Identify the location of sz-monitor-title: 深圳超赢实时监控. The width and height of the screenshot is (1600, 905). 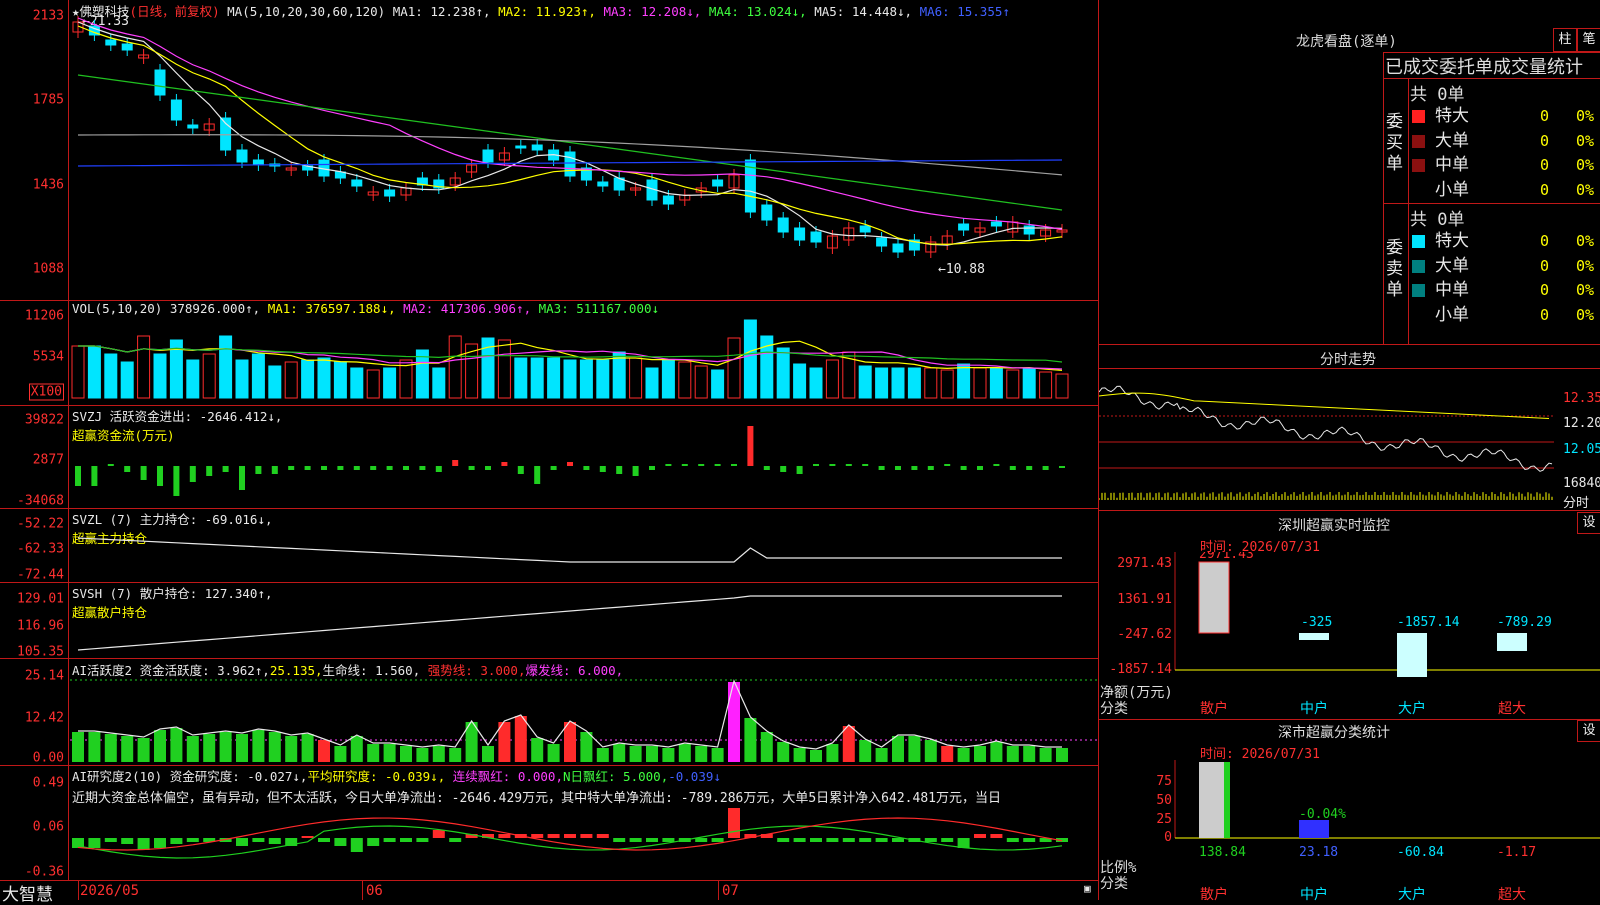
(1334, 526).